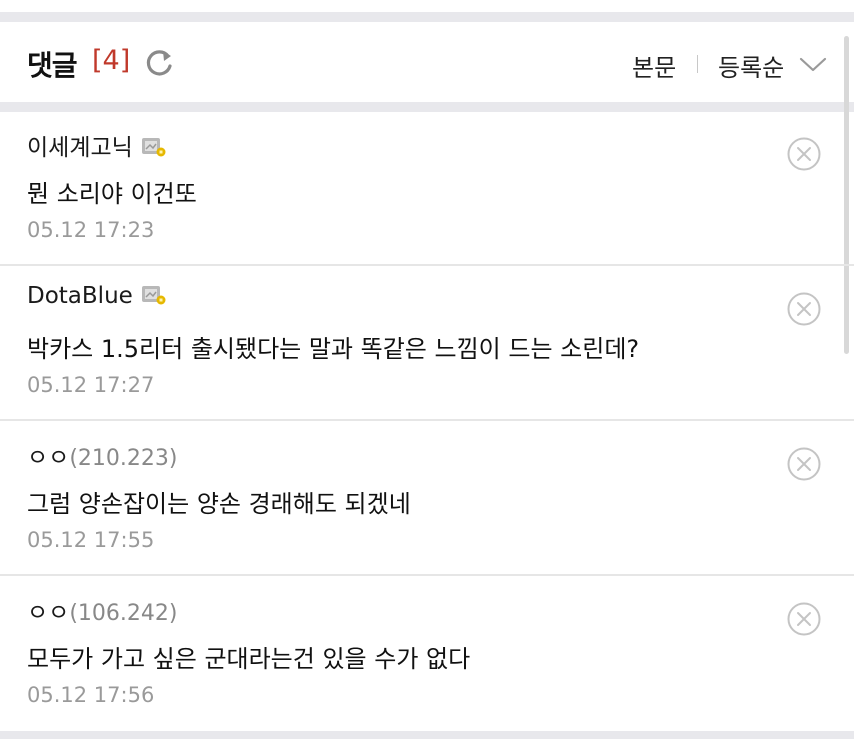 This screenshot has width=854, height=739. I want to click on comment-text: 박카스 1.5리터 출시됐다는 말과 똑같은 느낌이 드는 소린데?, so click(333, 349).